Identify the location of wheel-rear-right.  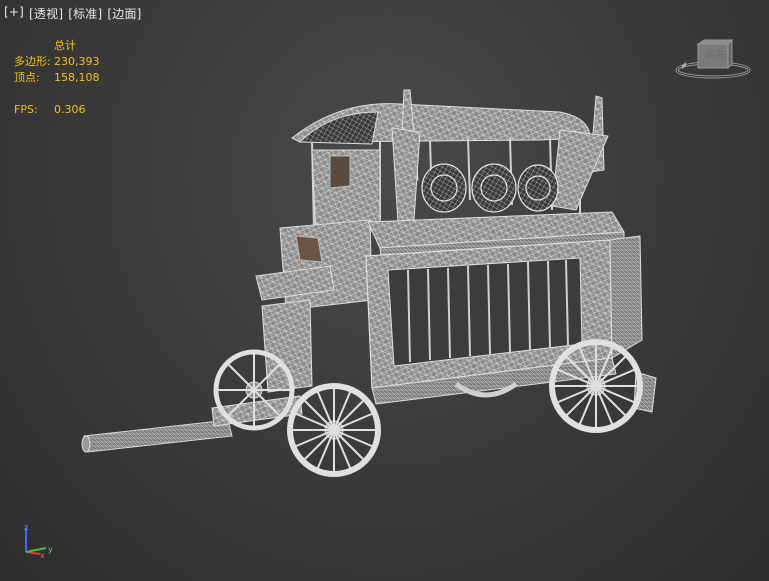
(596, 386).